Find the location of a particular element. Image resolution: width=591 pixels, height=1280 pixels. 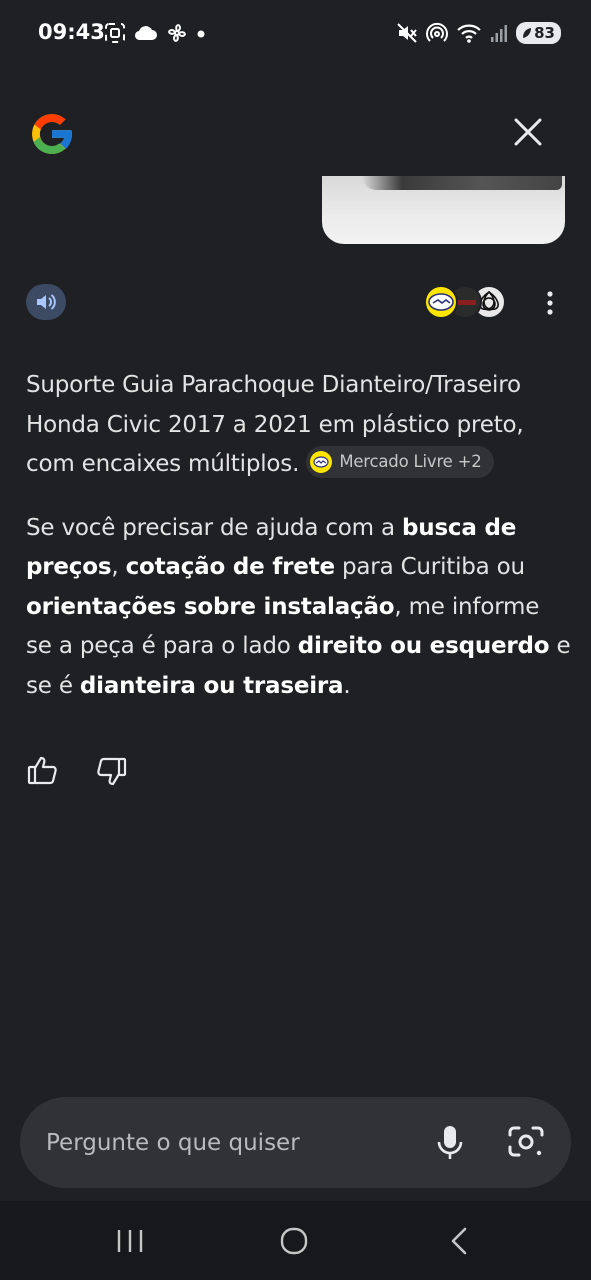

recent-apps-icon is located at coordinates (130, 1241).